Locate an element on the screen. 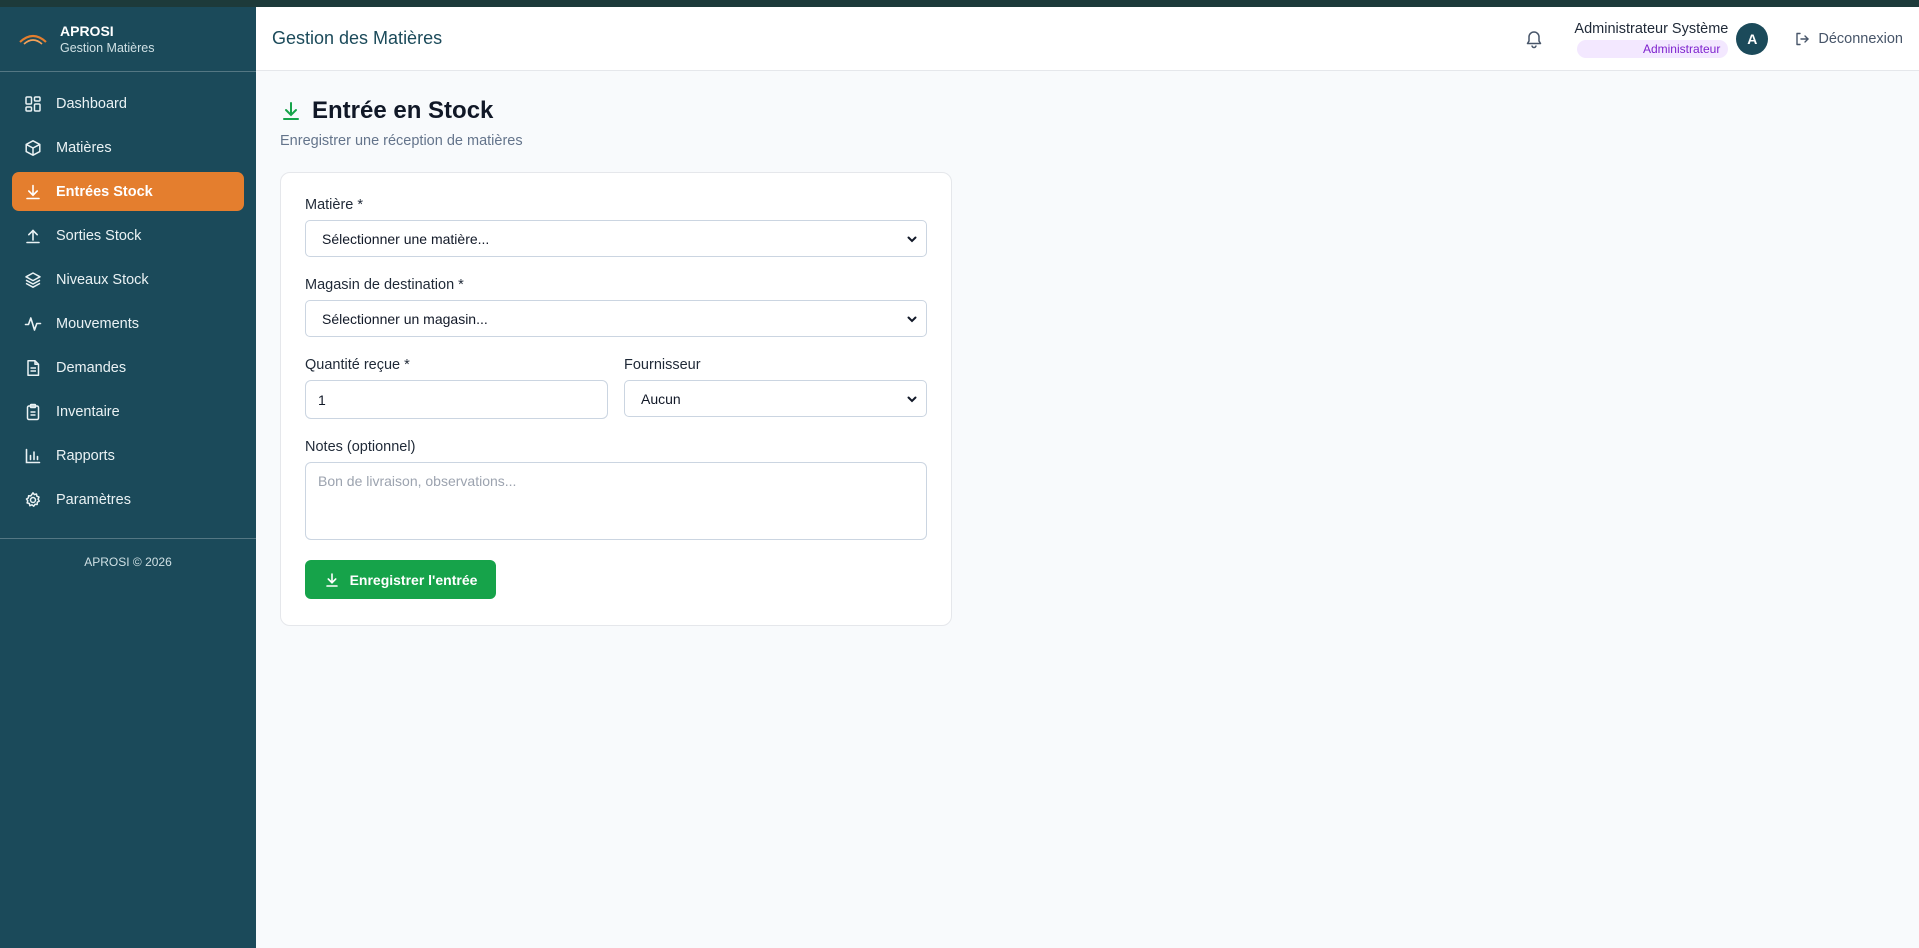 The width and height of the screenshot is (1919, 948). sidebar-footer: APROSI © 2026 is located at coordinates (128, 562).